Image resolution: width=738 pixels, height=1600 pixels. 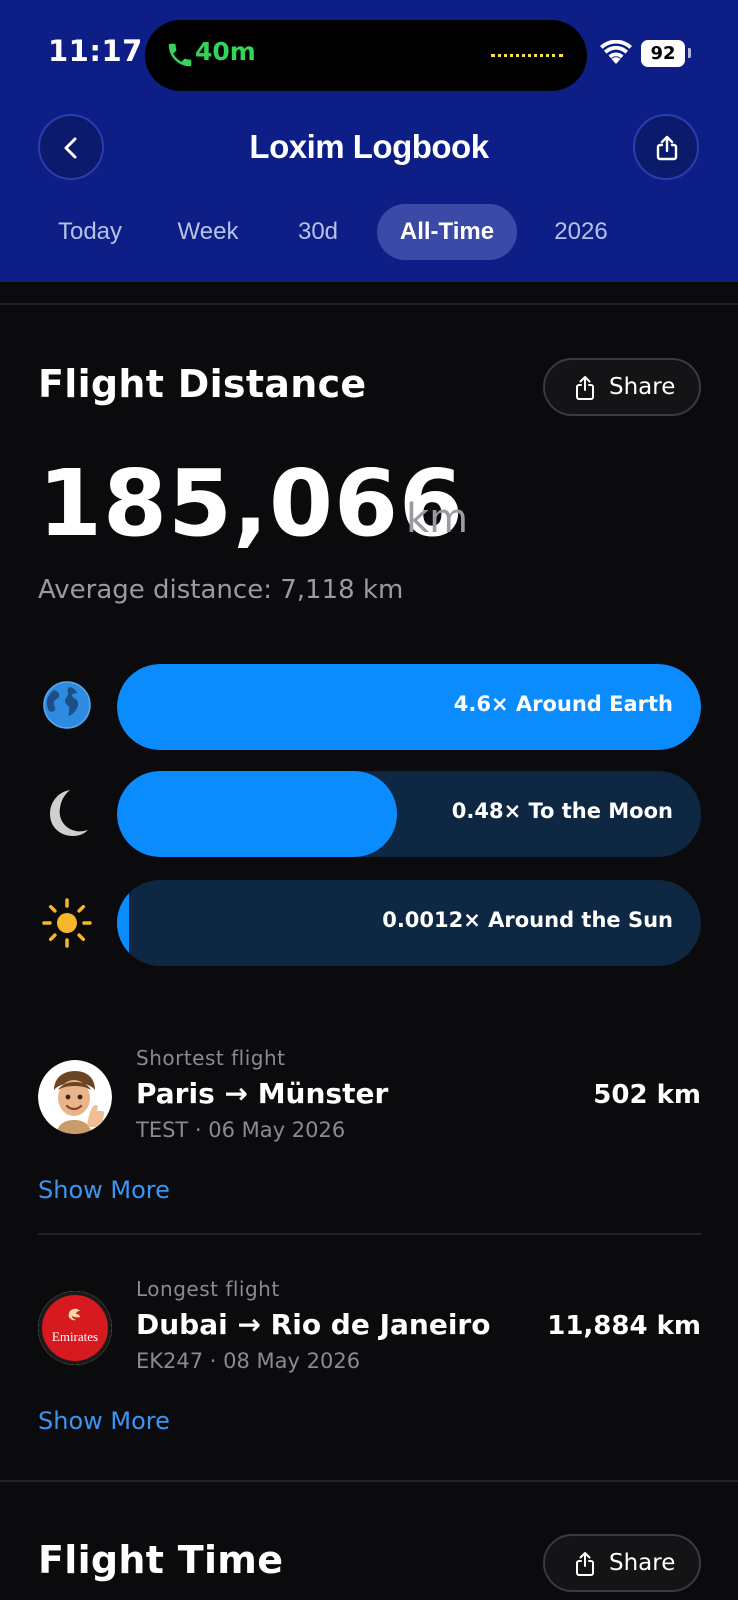 What do you see at coordinates (241, 1130) in the screenshot?
I see `shortest-flight-meta: TEST · 06 May 2026` at bounding box center [241, 1130].